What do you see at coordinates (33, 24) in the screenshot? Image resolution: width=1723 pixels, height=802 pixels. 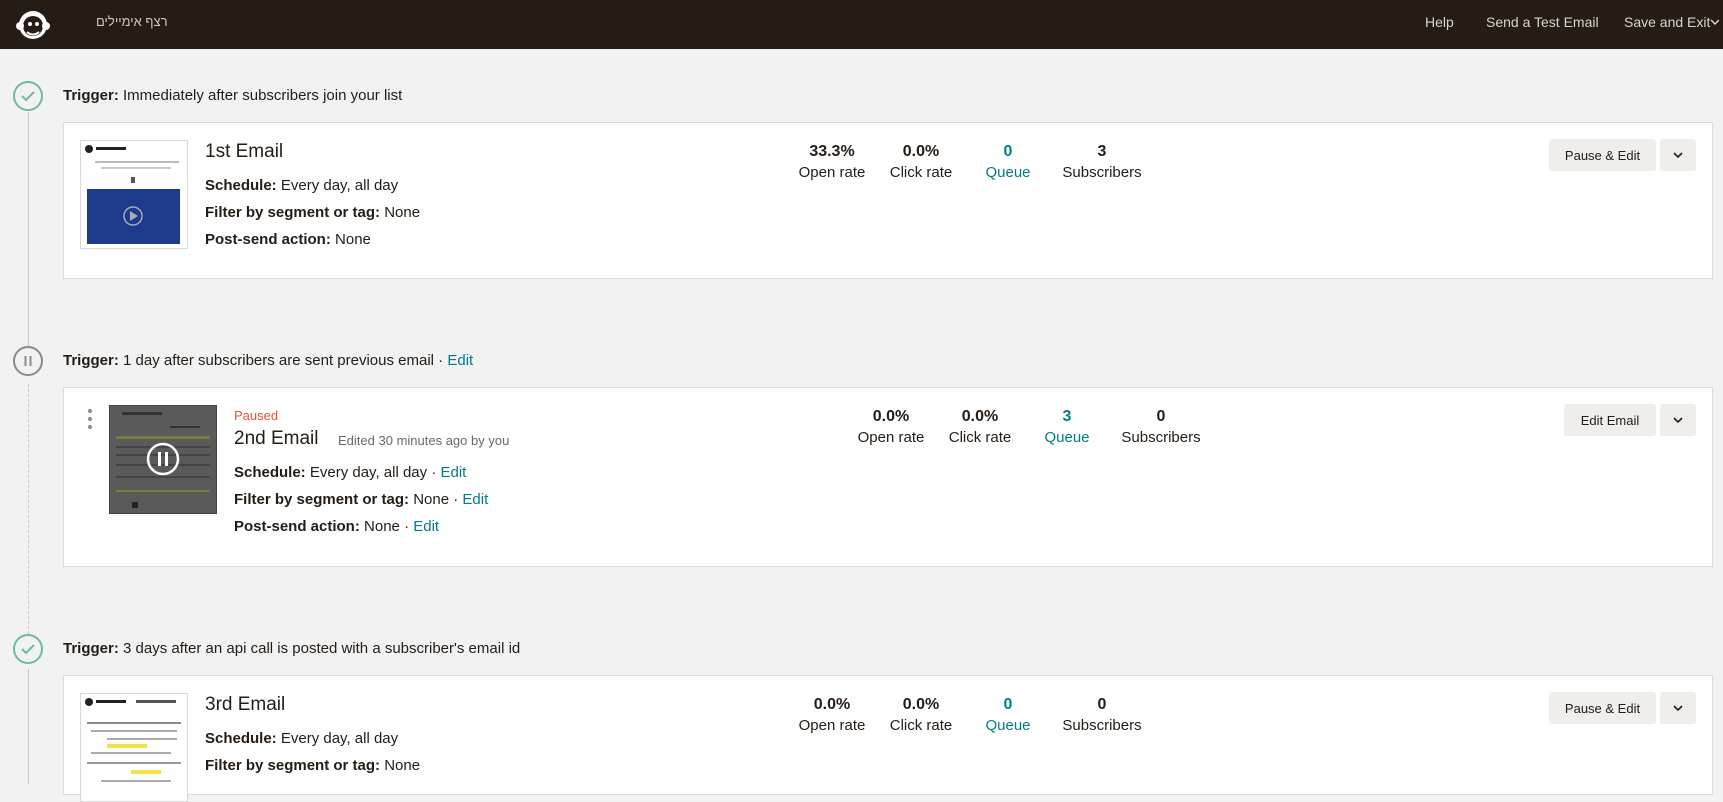 I see `mailchimp-logo-icon` at bounding box center [33, 24].